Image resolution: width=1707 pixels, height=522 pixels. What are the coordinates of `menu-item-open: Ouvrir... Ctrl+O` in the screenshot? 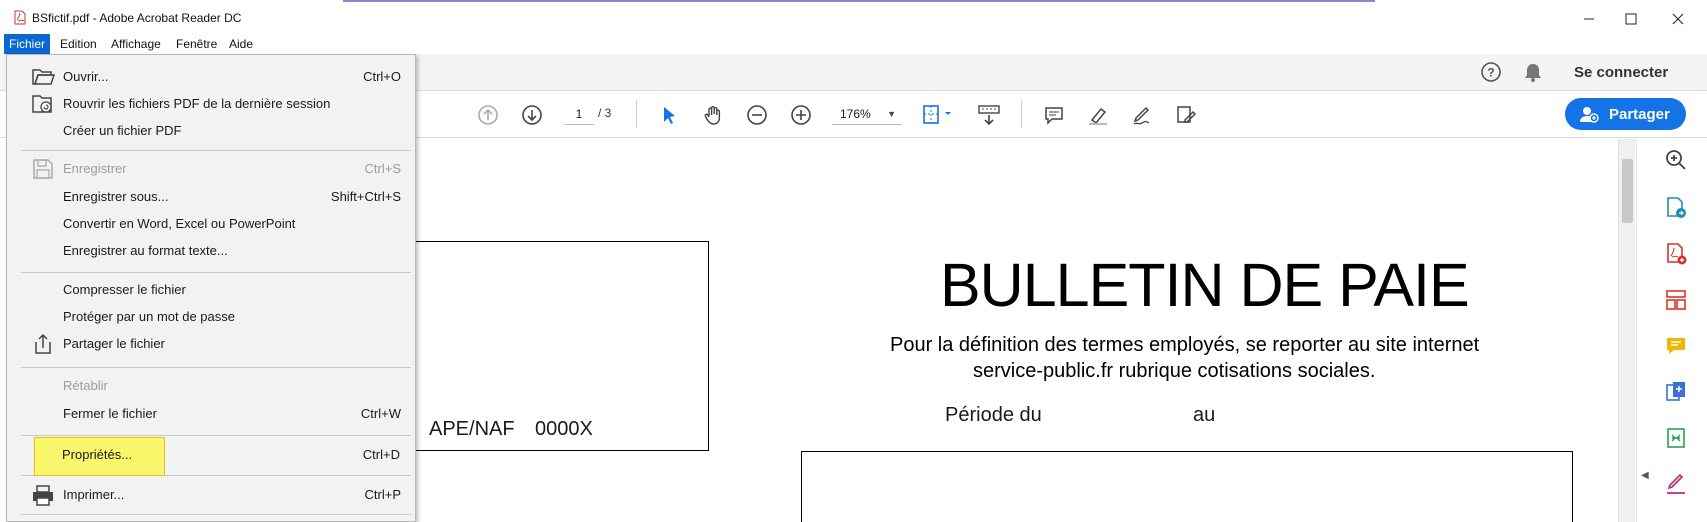 It's located at (211, 77).